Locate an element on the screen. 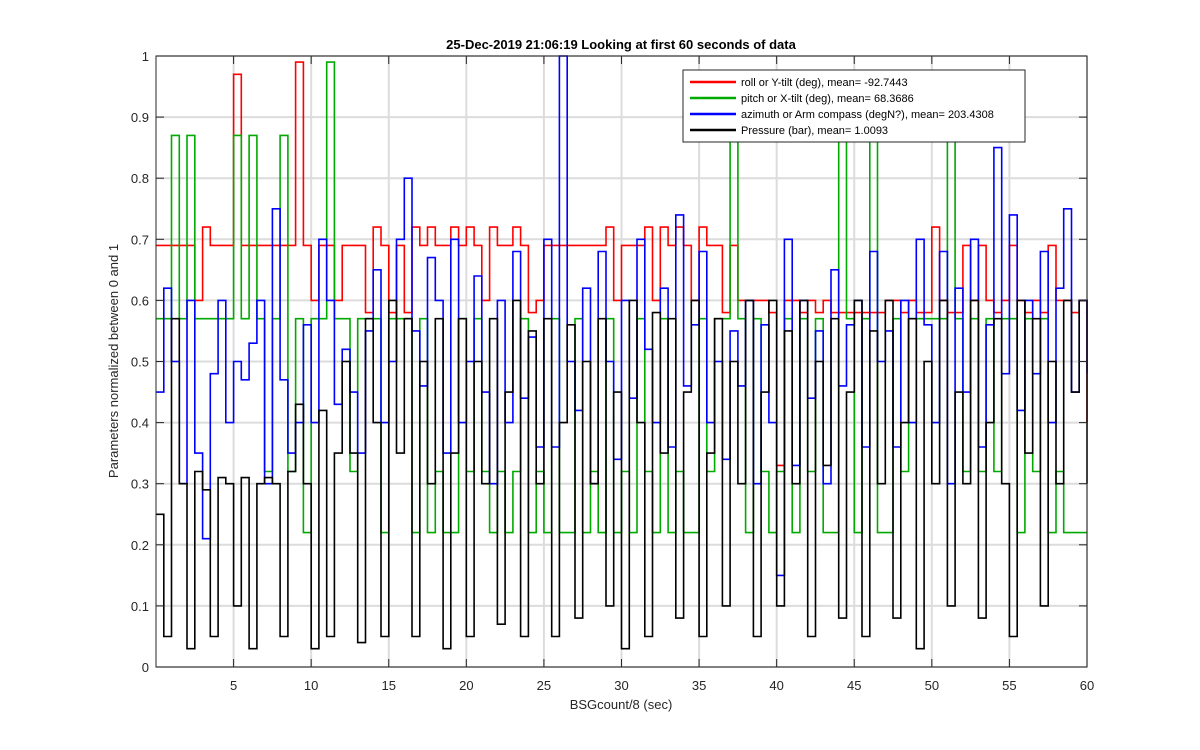 The height and width of the screenshot is (750, 1200). legend-label-4: Pressure (bar), mean= 1.0093 is located at coordinates (814, 131).